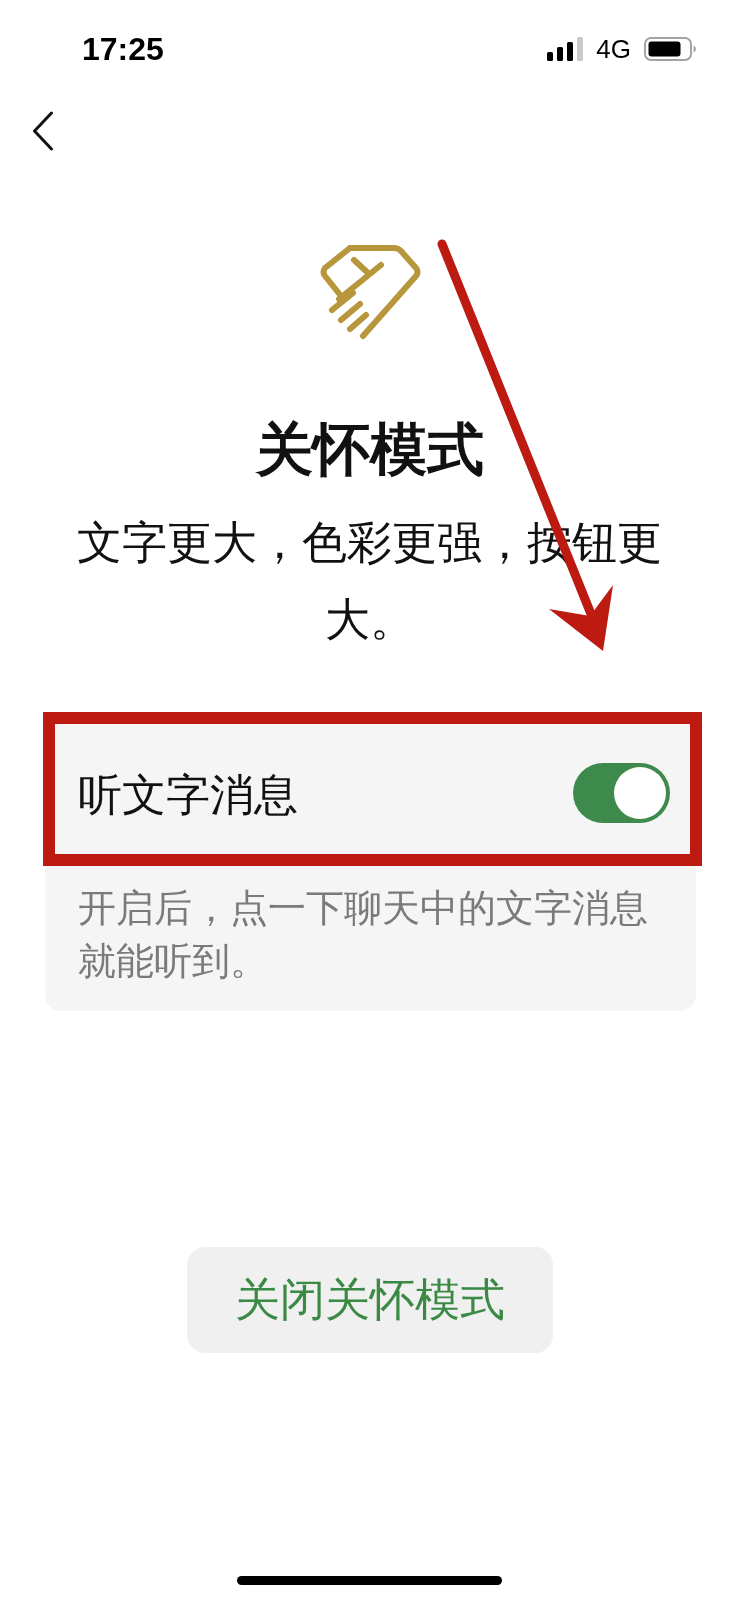 The height and width of the screenshot is (1600, 739). Describe the element at coordinates (188, 794) in the screenshot. I see `setting-label: 听文字消息` at that location.